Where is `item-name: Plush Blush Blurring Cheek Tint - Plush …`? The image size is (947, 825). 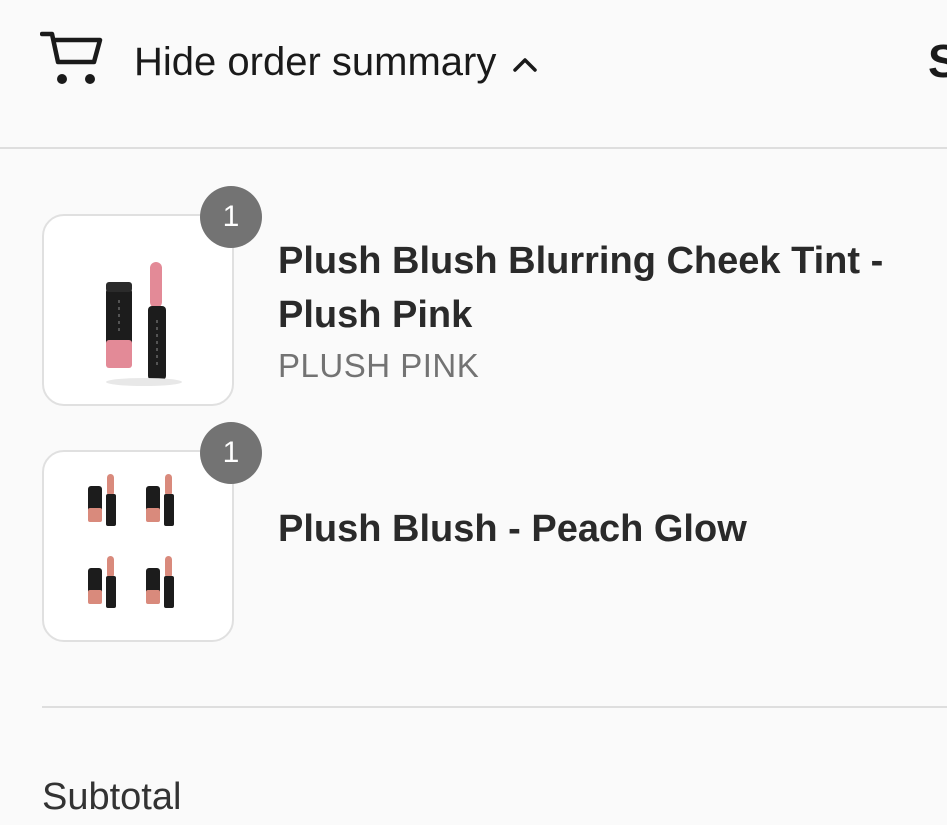 item-name: Plush Blush Blurring Cheek Tint - Plush … is located at coordinates (581, 288).